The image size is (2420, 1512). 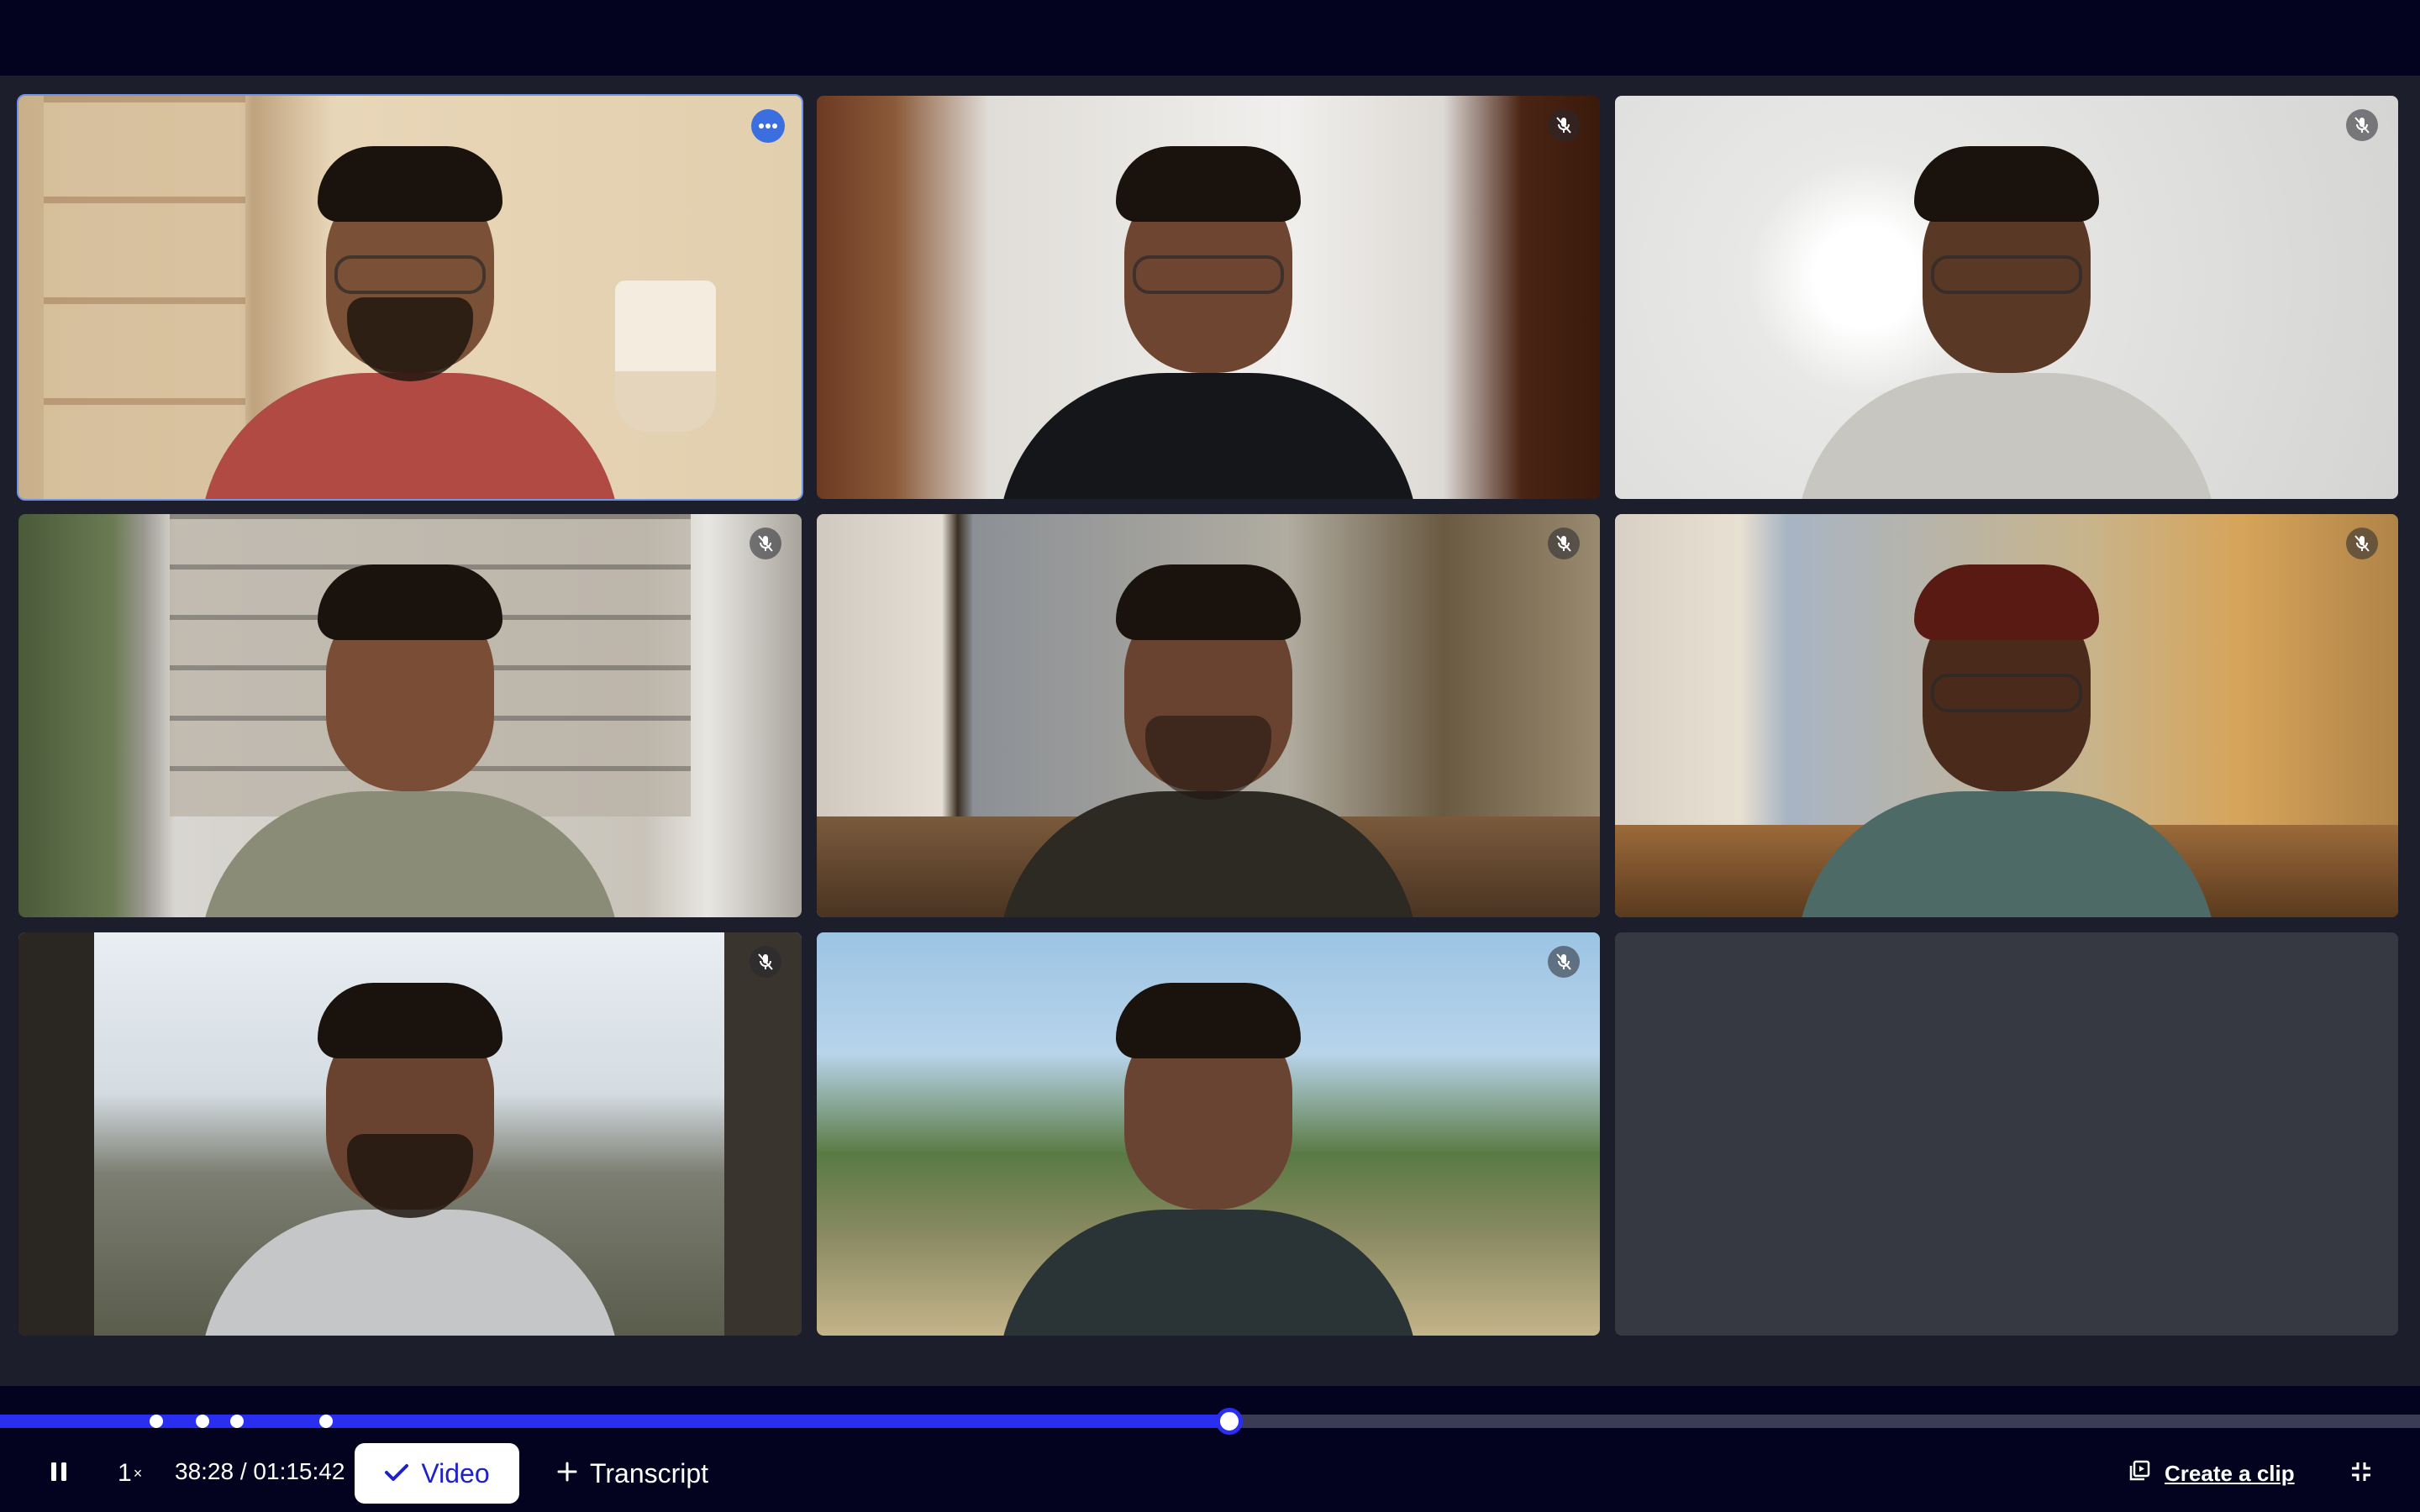 I want to click on more-options-icon, so click(x=768, y=126).